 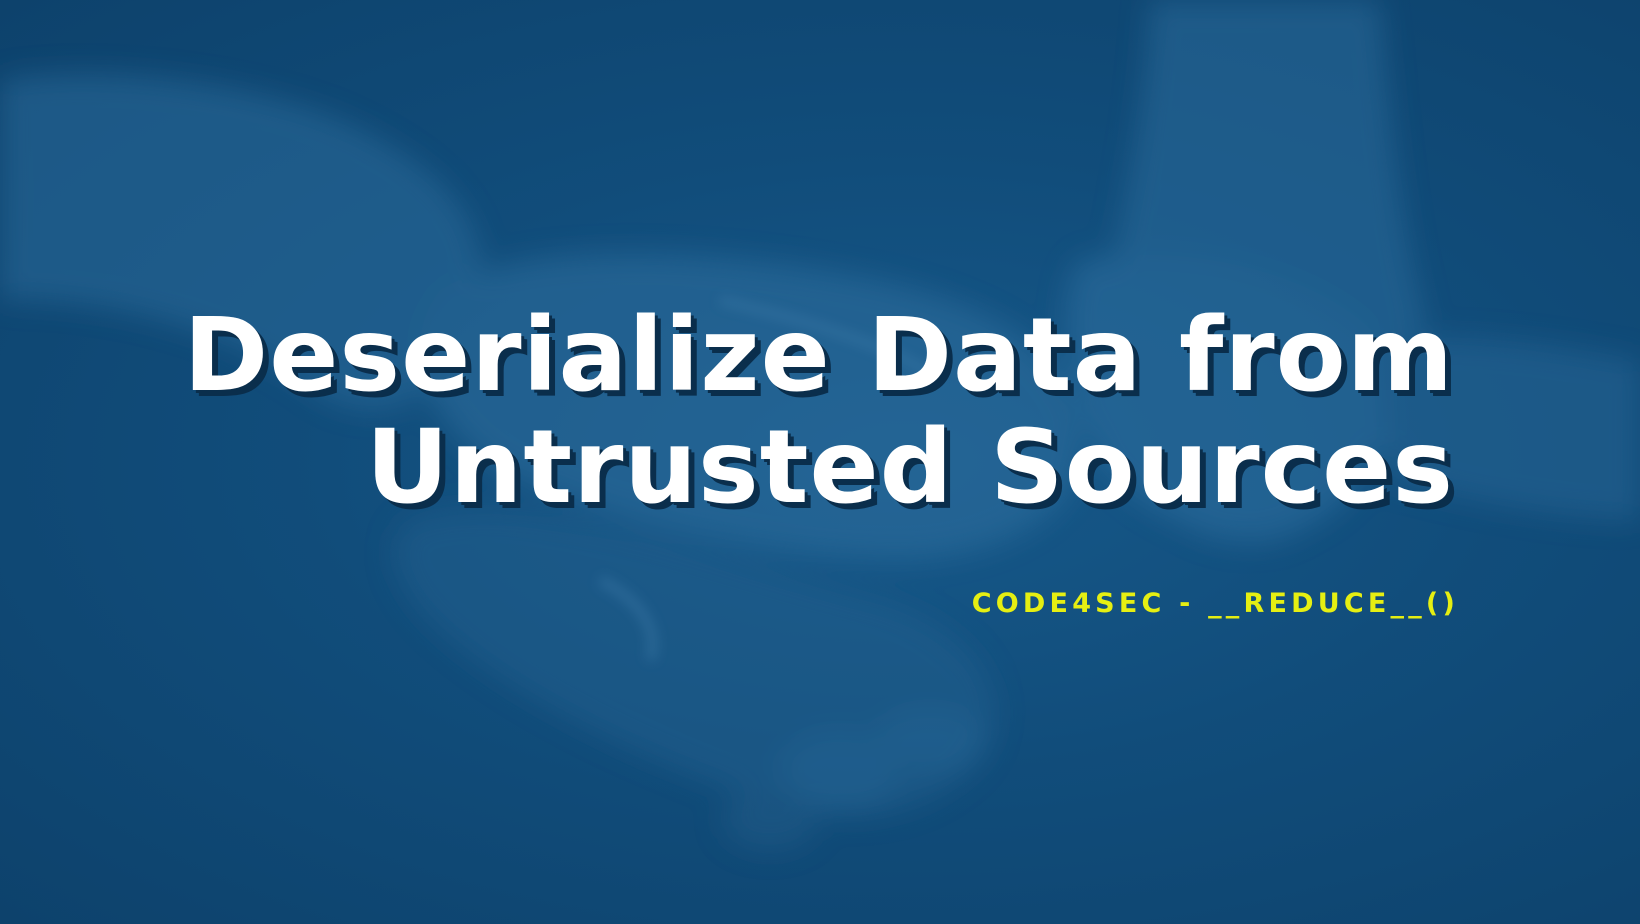 What do you see at coordinates (1215, 603) in the screenshot?
I see `subtitle: CODE4SEC - __REDUCE__()` at bounding box center [1215, 603].